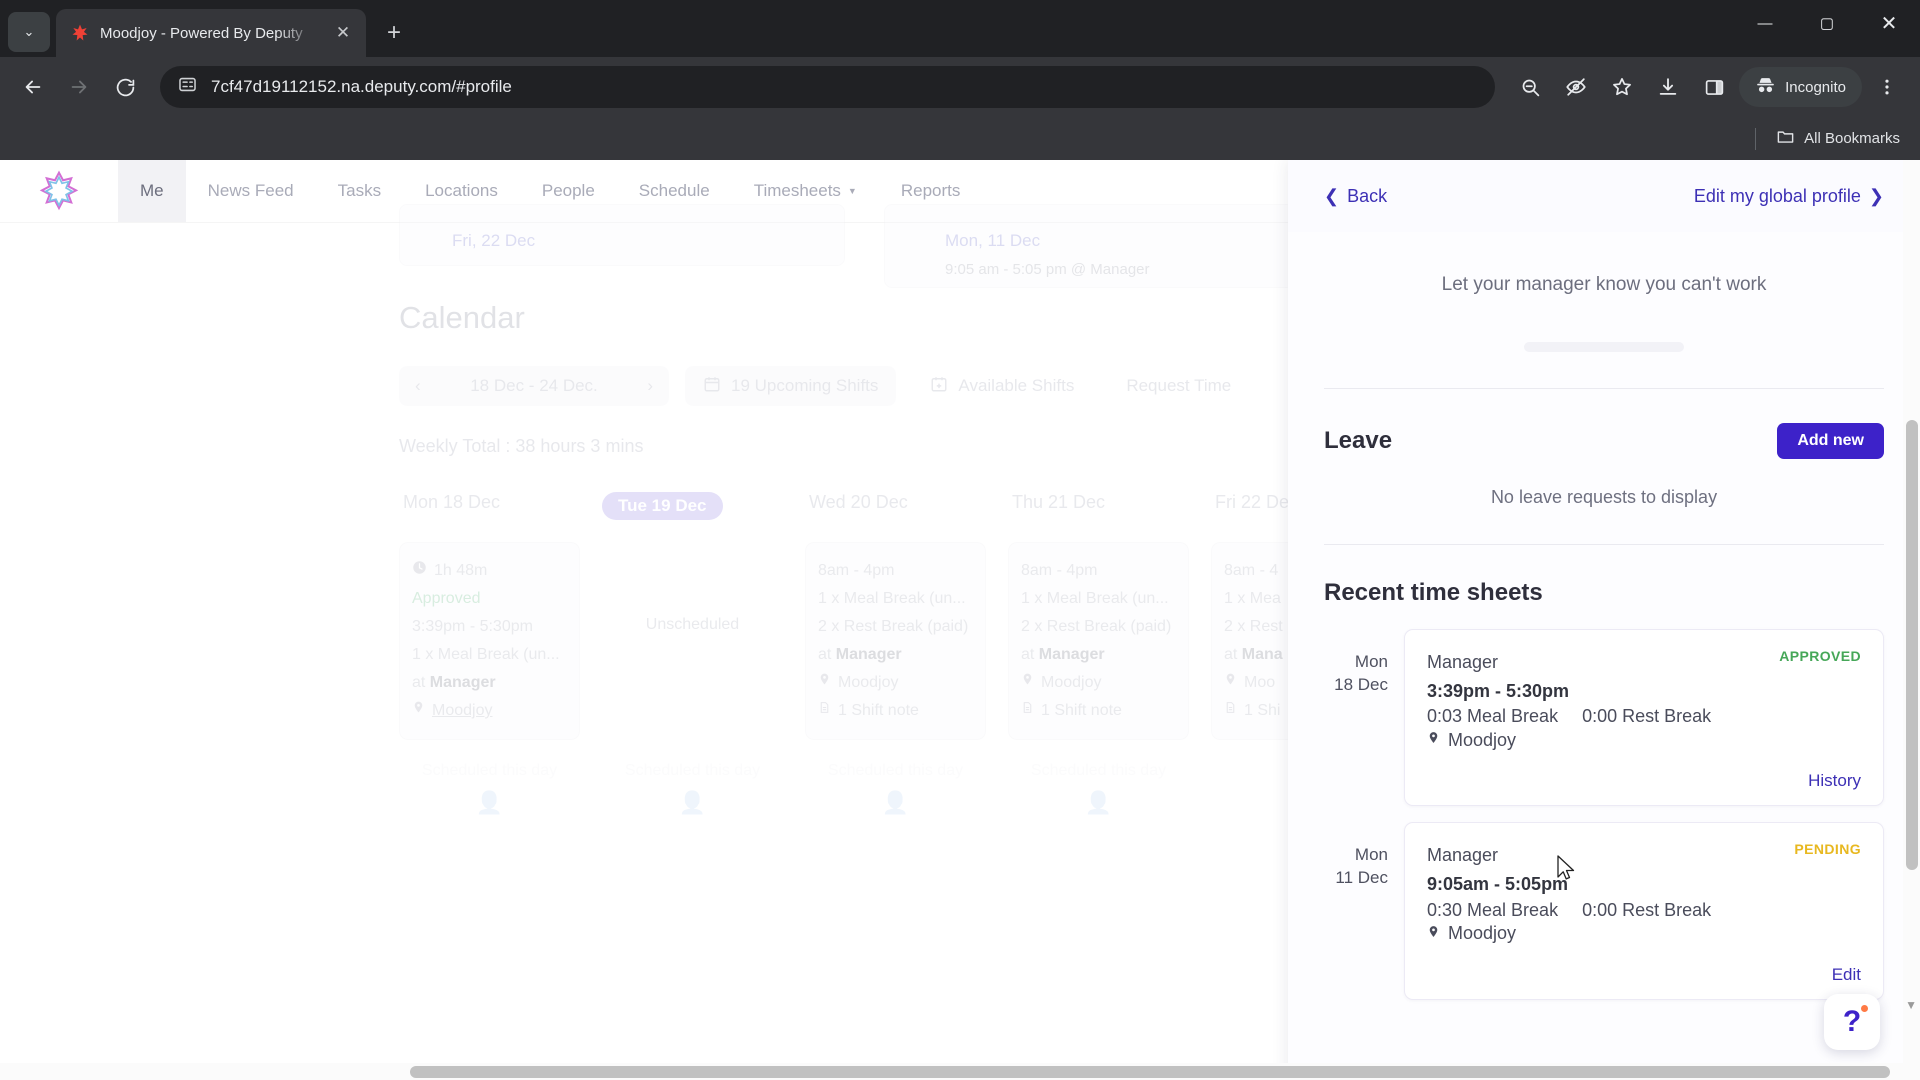  Describe the element at coordinates (1576, 87) in the screenshot. I see `eye-off-icon` at that location.